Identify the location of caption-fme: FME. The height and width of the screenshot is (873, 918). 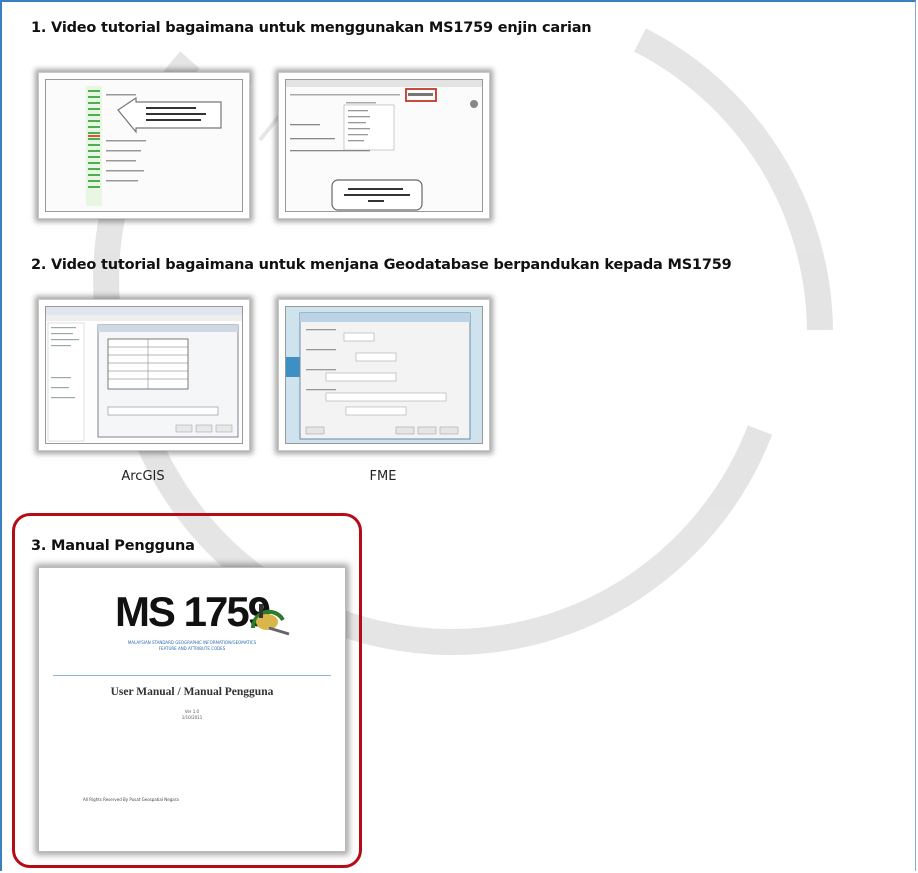
(383, 476).